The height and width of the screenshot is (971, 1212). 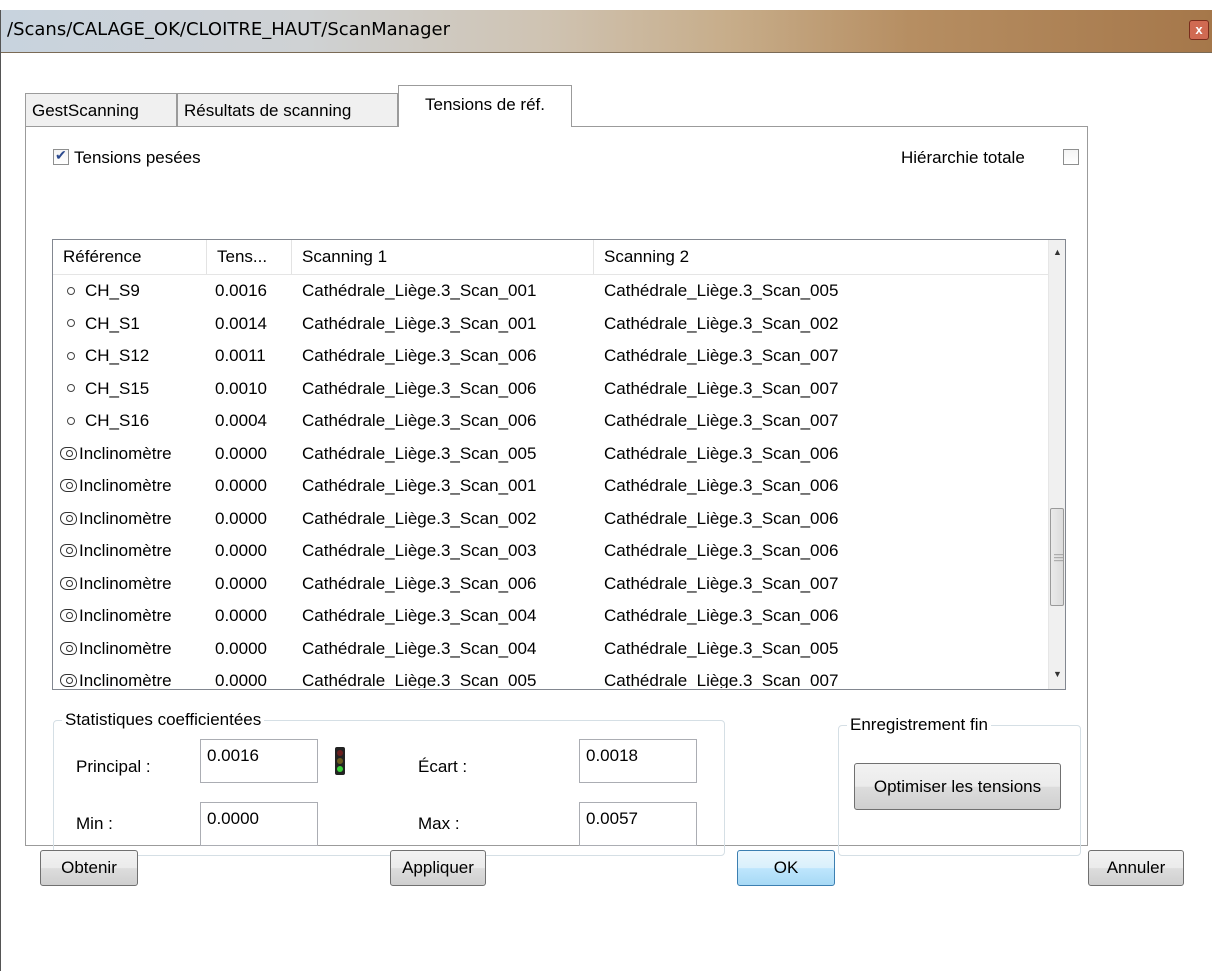 I want to click on reference-name: CH_S1, so click(x=112, y=323).